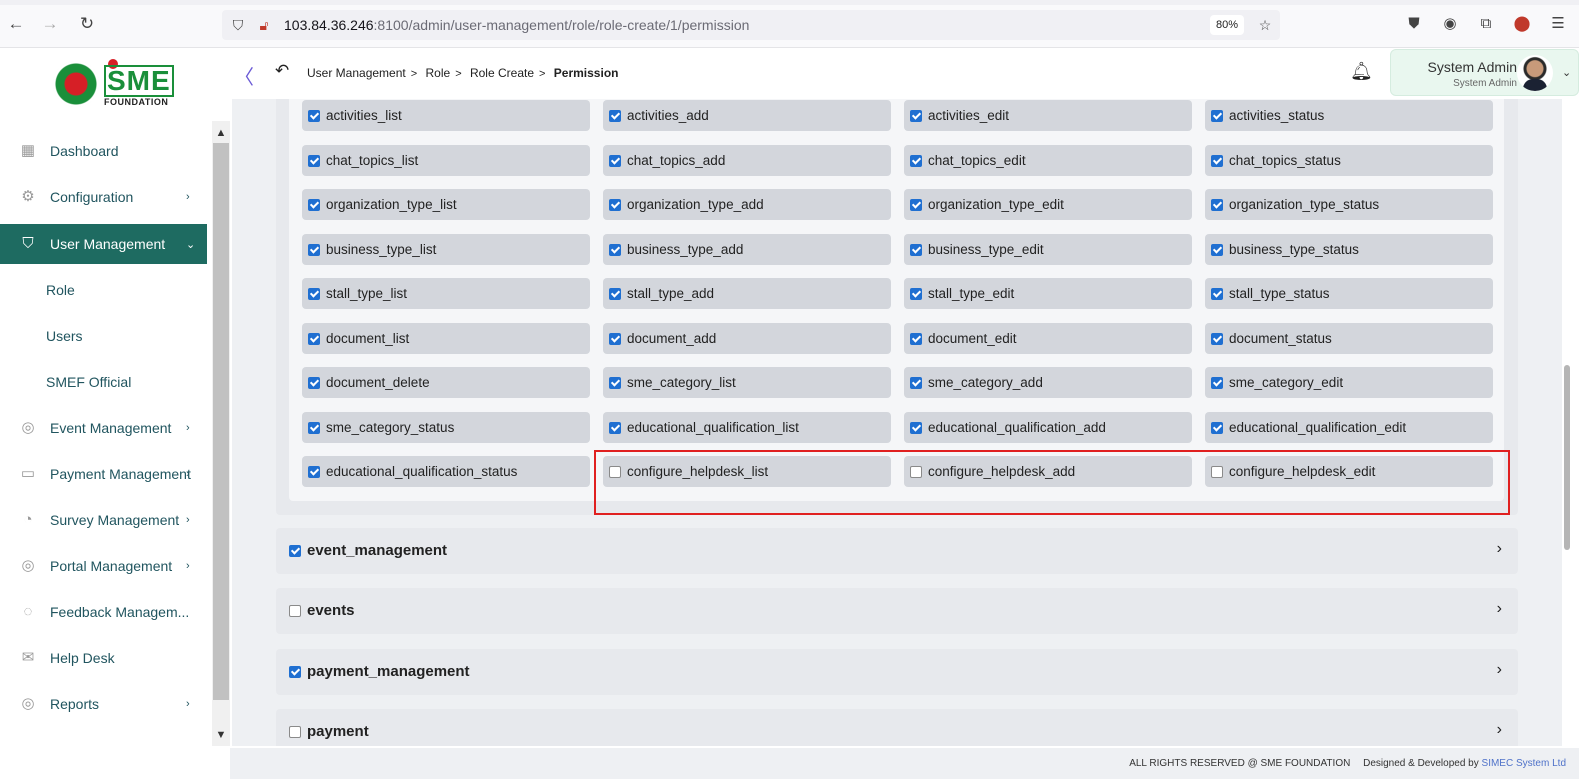 This screenshot has width=1579, height=779. What do you see at coordinates (446, 382) in the screenshot?
I see `permission-item: document_delete` at bounding box center [446, 382].